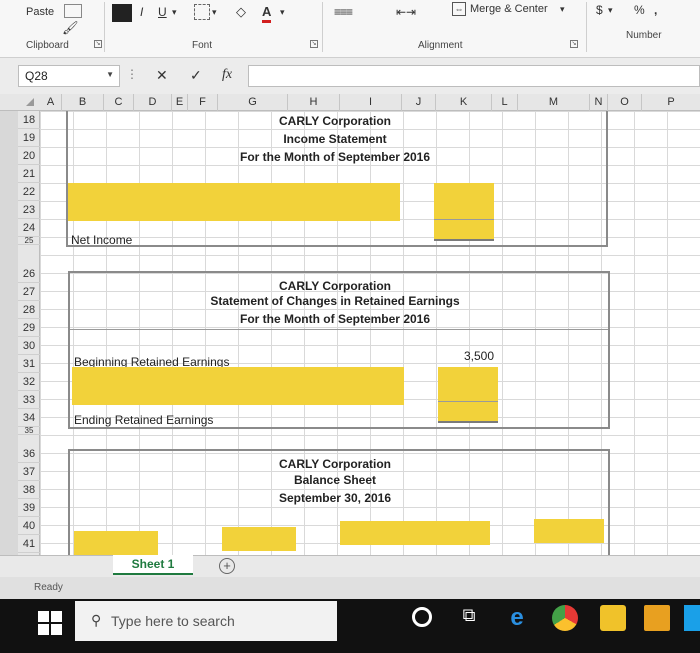  Describe the element at coordinates (314, 44) in the screenshot. I see `font-launcher-icon: ↘` at that location.